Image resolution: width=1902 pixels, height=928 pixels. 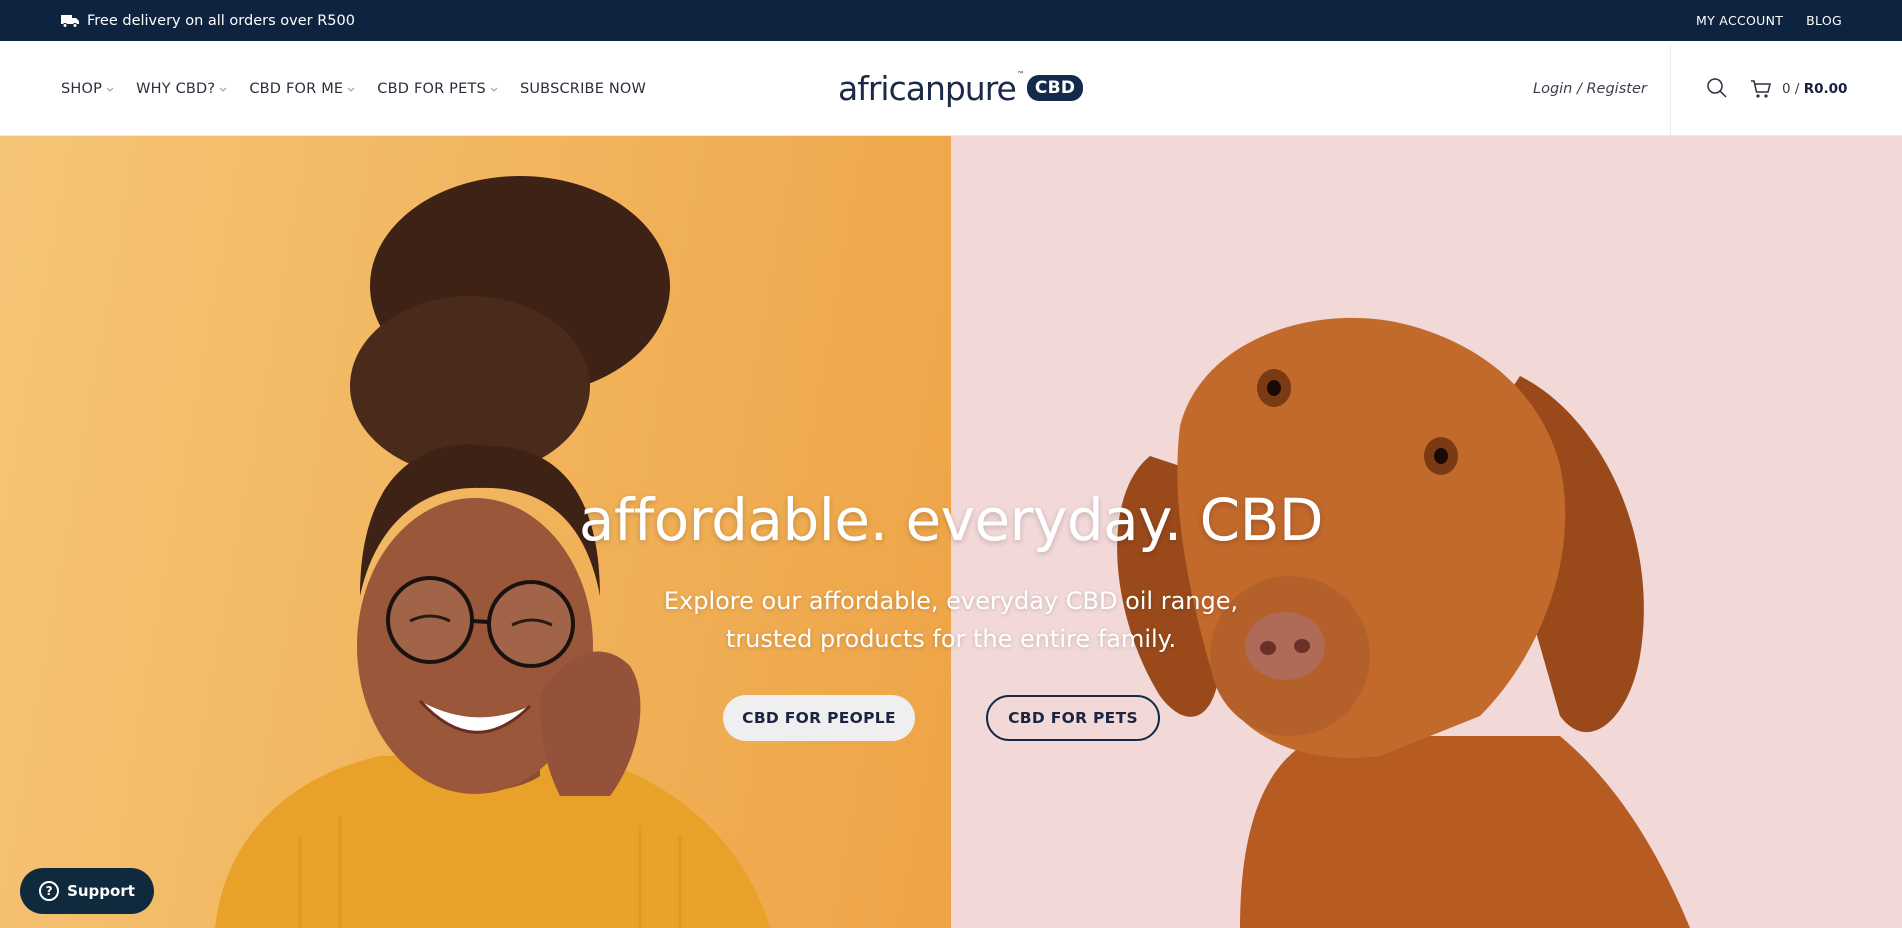 I want to click on nav-item-shop: SHOP, so click(x=87, y=89).